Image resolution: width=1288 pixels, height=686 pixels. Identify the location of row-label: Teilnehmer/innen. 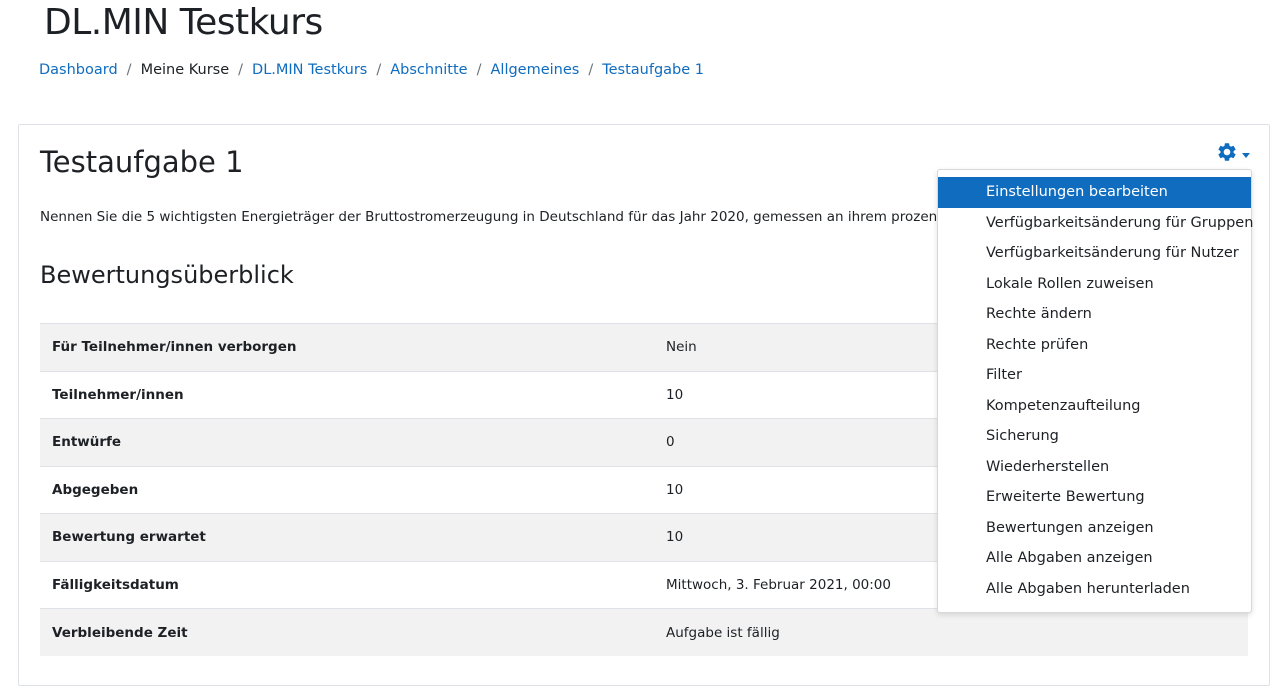
(118, 394).